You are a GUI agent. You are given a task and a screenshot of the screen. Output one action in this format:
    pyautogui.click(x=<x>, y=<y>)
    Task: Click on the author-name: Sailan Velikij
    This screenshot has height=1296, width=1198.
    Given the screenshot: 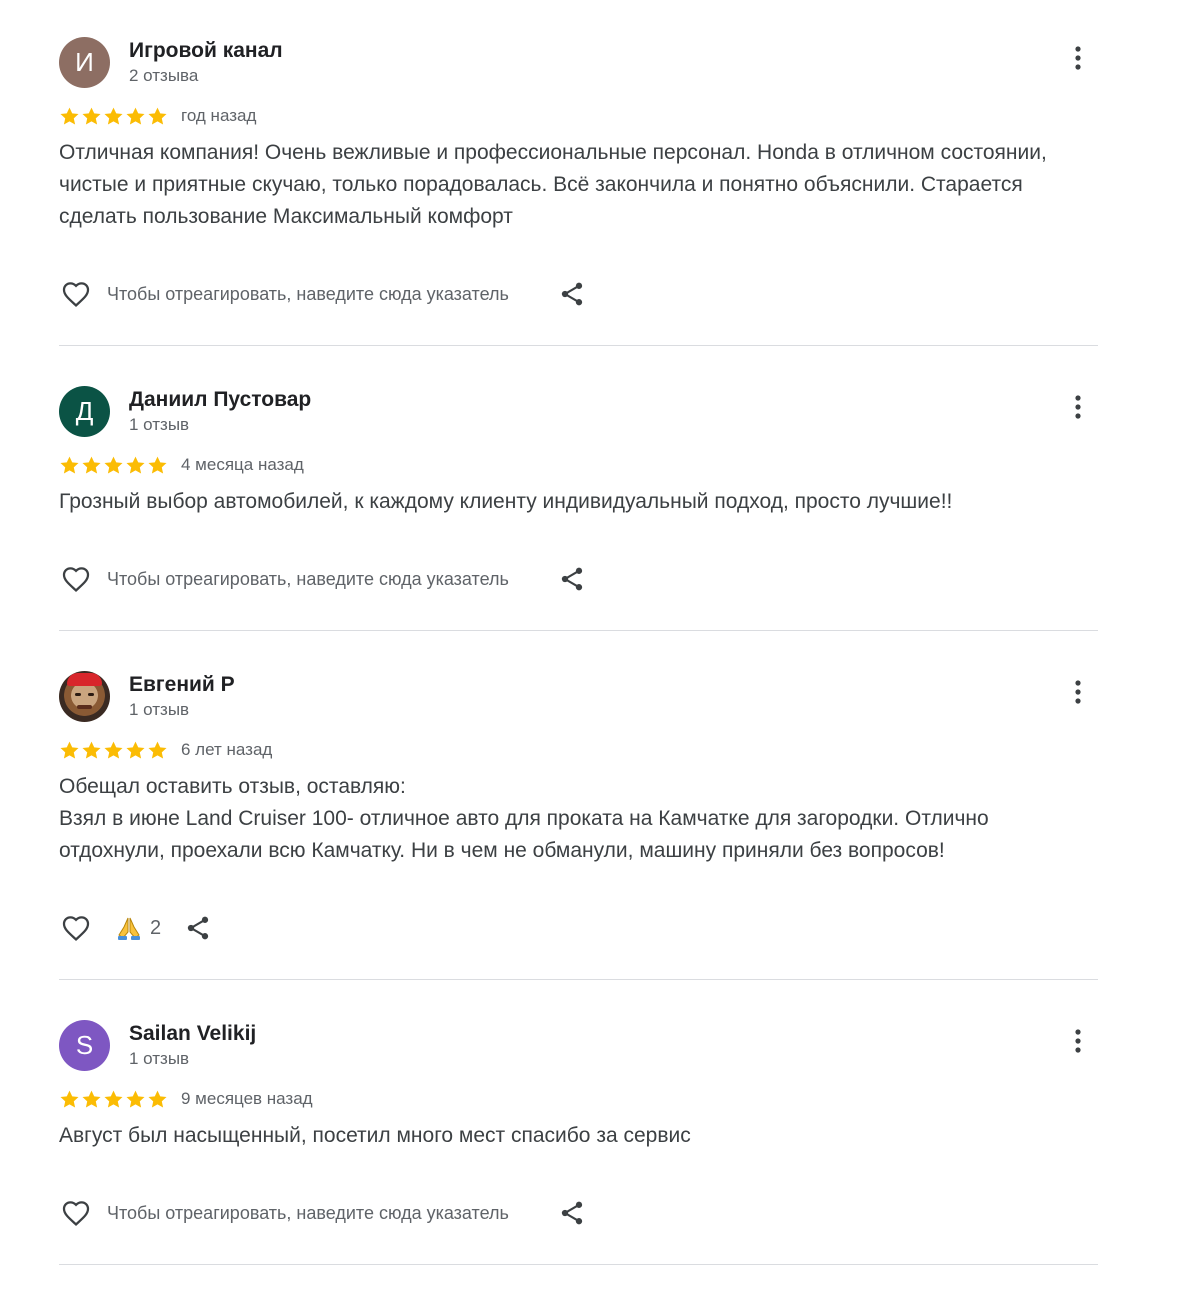 What is the action you would take?
    pyautogui.click(x=192, y=1034)
    